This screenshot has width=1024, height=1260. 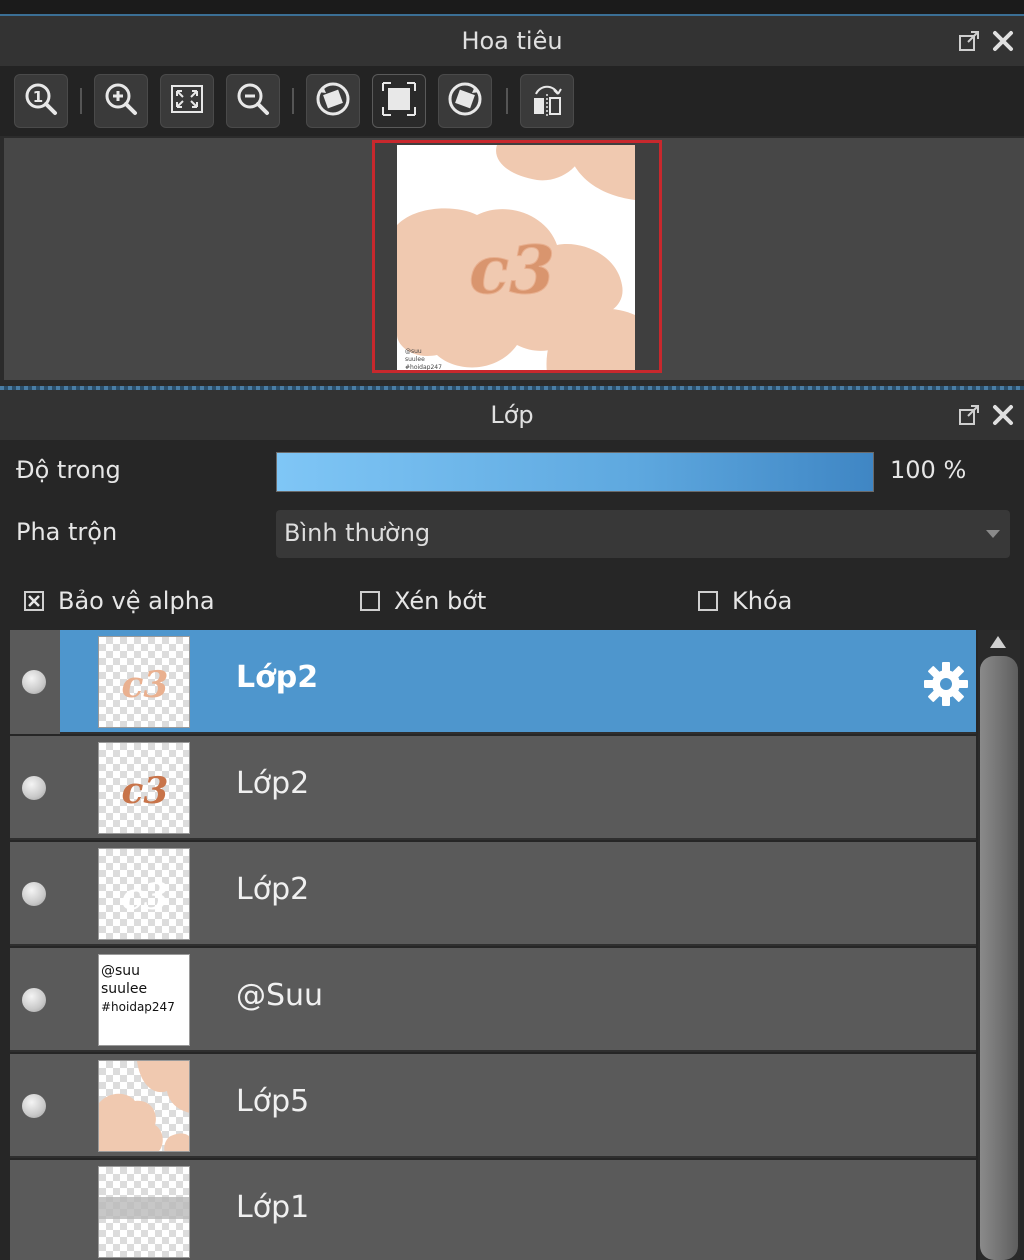 I want to click on zoom-actual-icon: 1, so click(x=41, y=101).